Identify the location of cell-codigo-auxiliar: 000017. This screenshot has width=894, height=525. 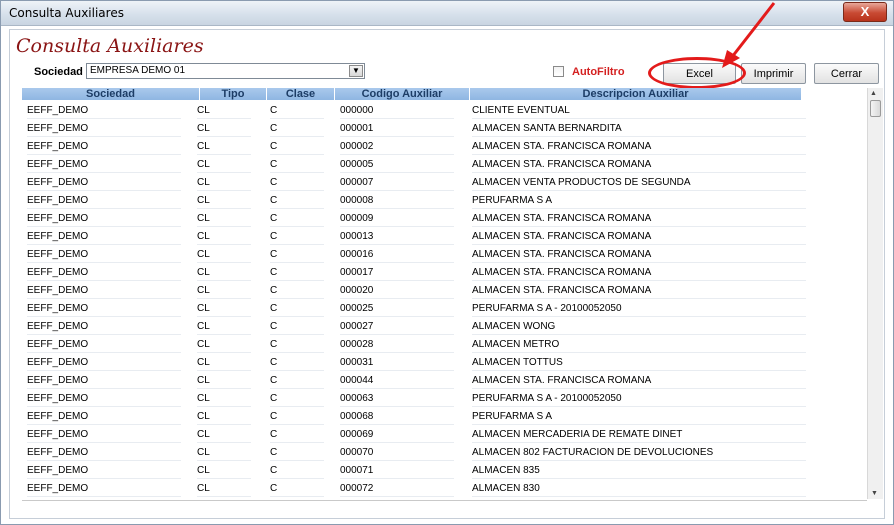
(400, 273).